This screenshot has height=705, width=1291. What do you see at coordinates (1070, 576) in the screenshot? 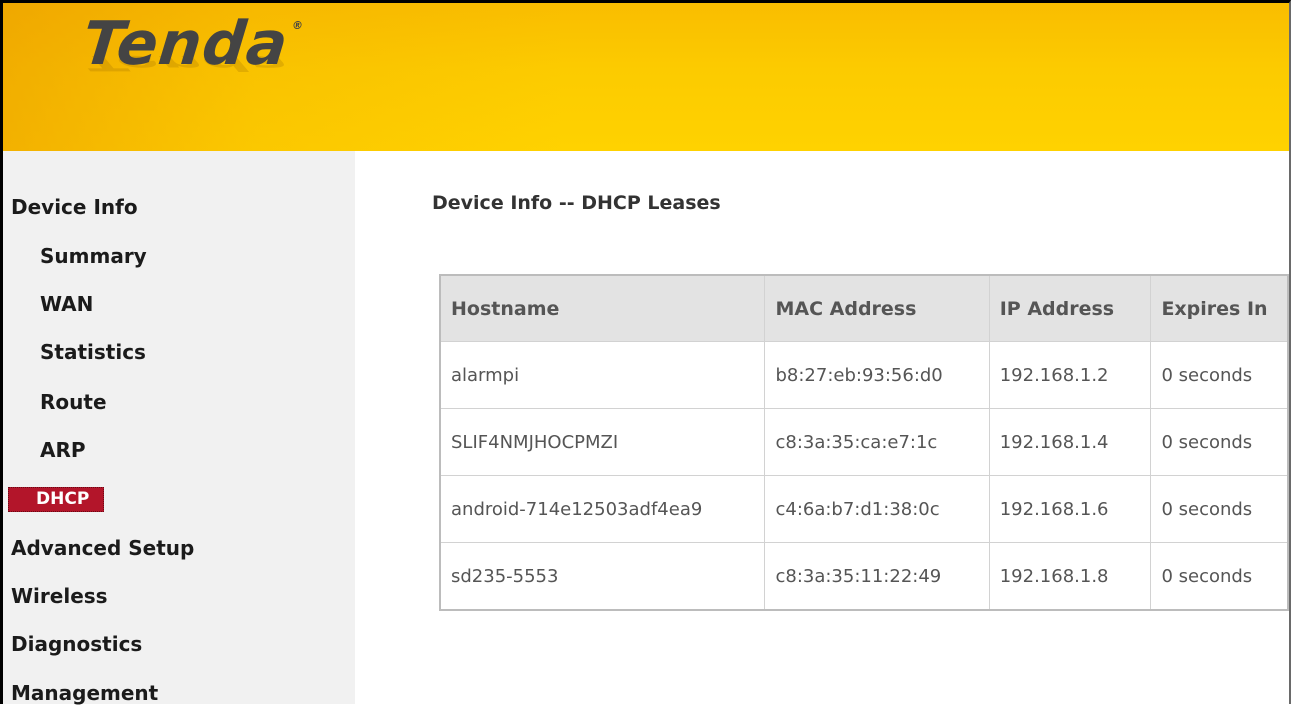
I see `ip-address-cell: 192.168.1.8` at bounding box center [1070, 576].